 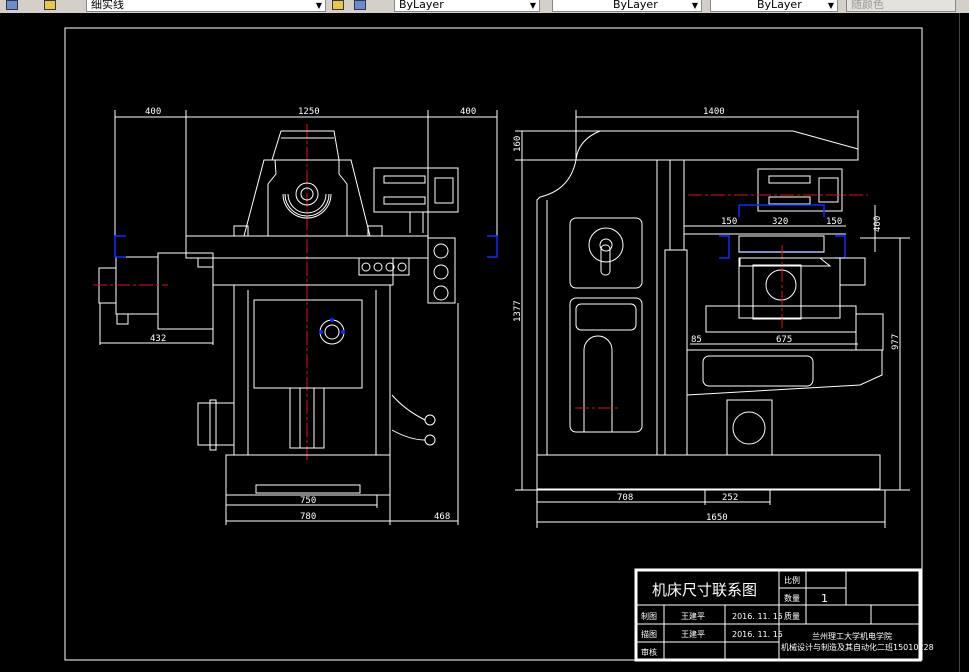 I want to click on traced-date: 2016. 11. 15, so click(x=757, y=634).